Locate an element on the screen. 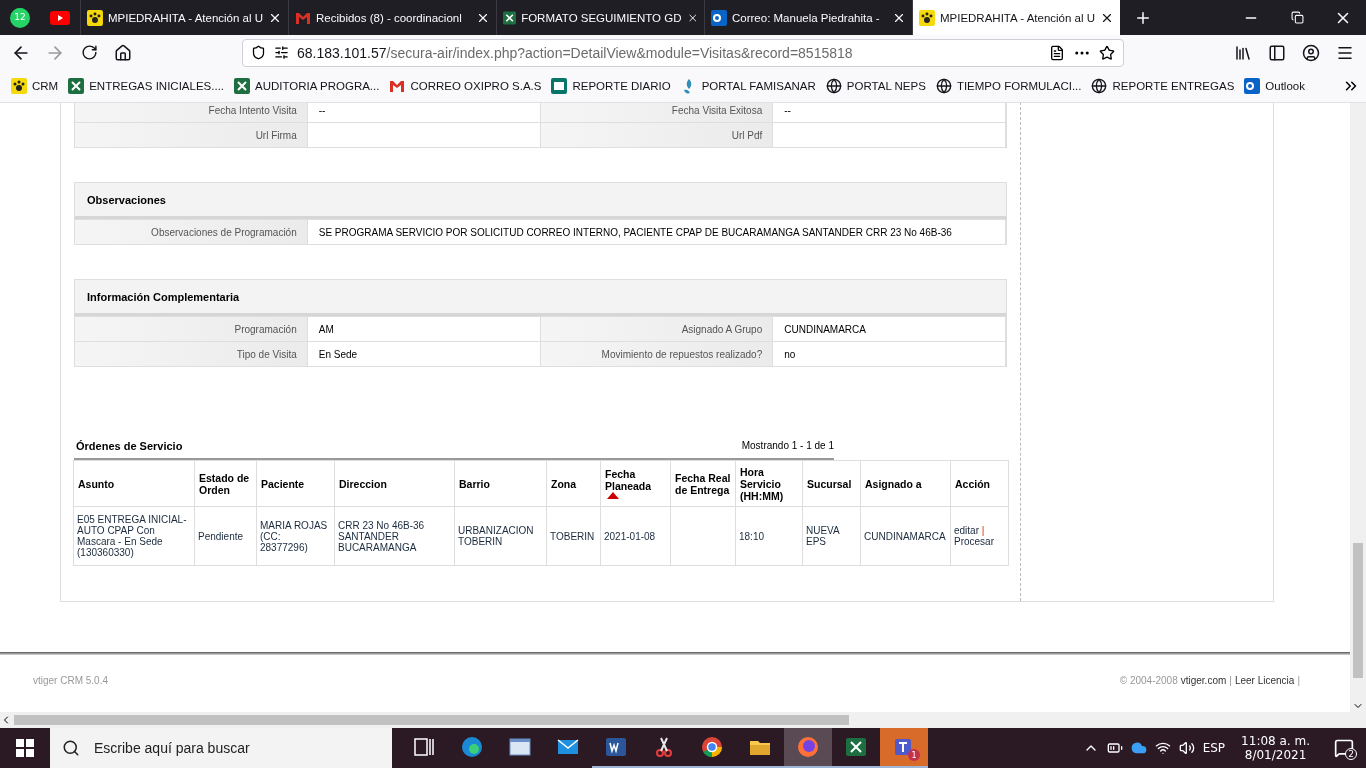  column-header: Sucursal is located at coordinates (831, 483).